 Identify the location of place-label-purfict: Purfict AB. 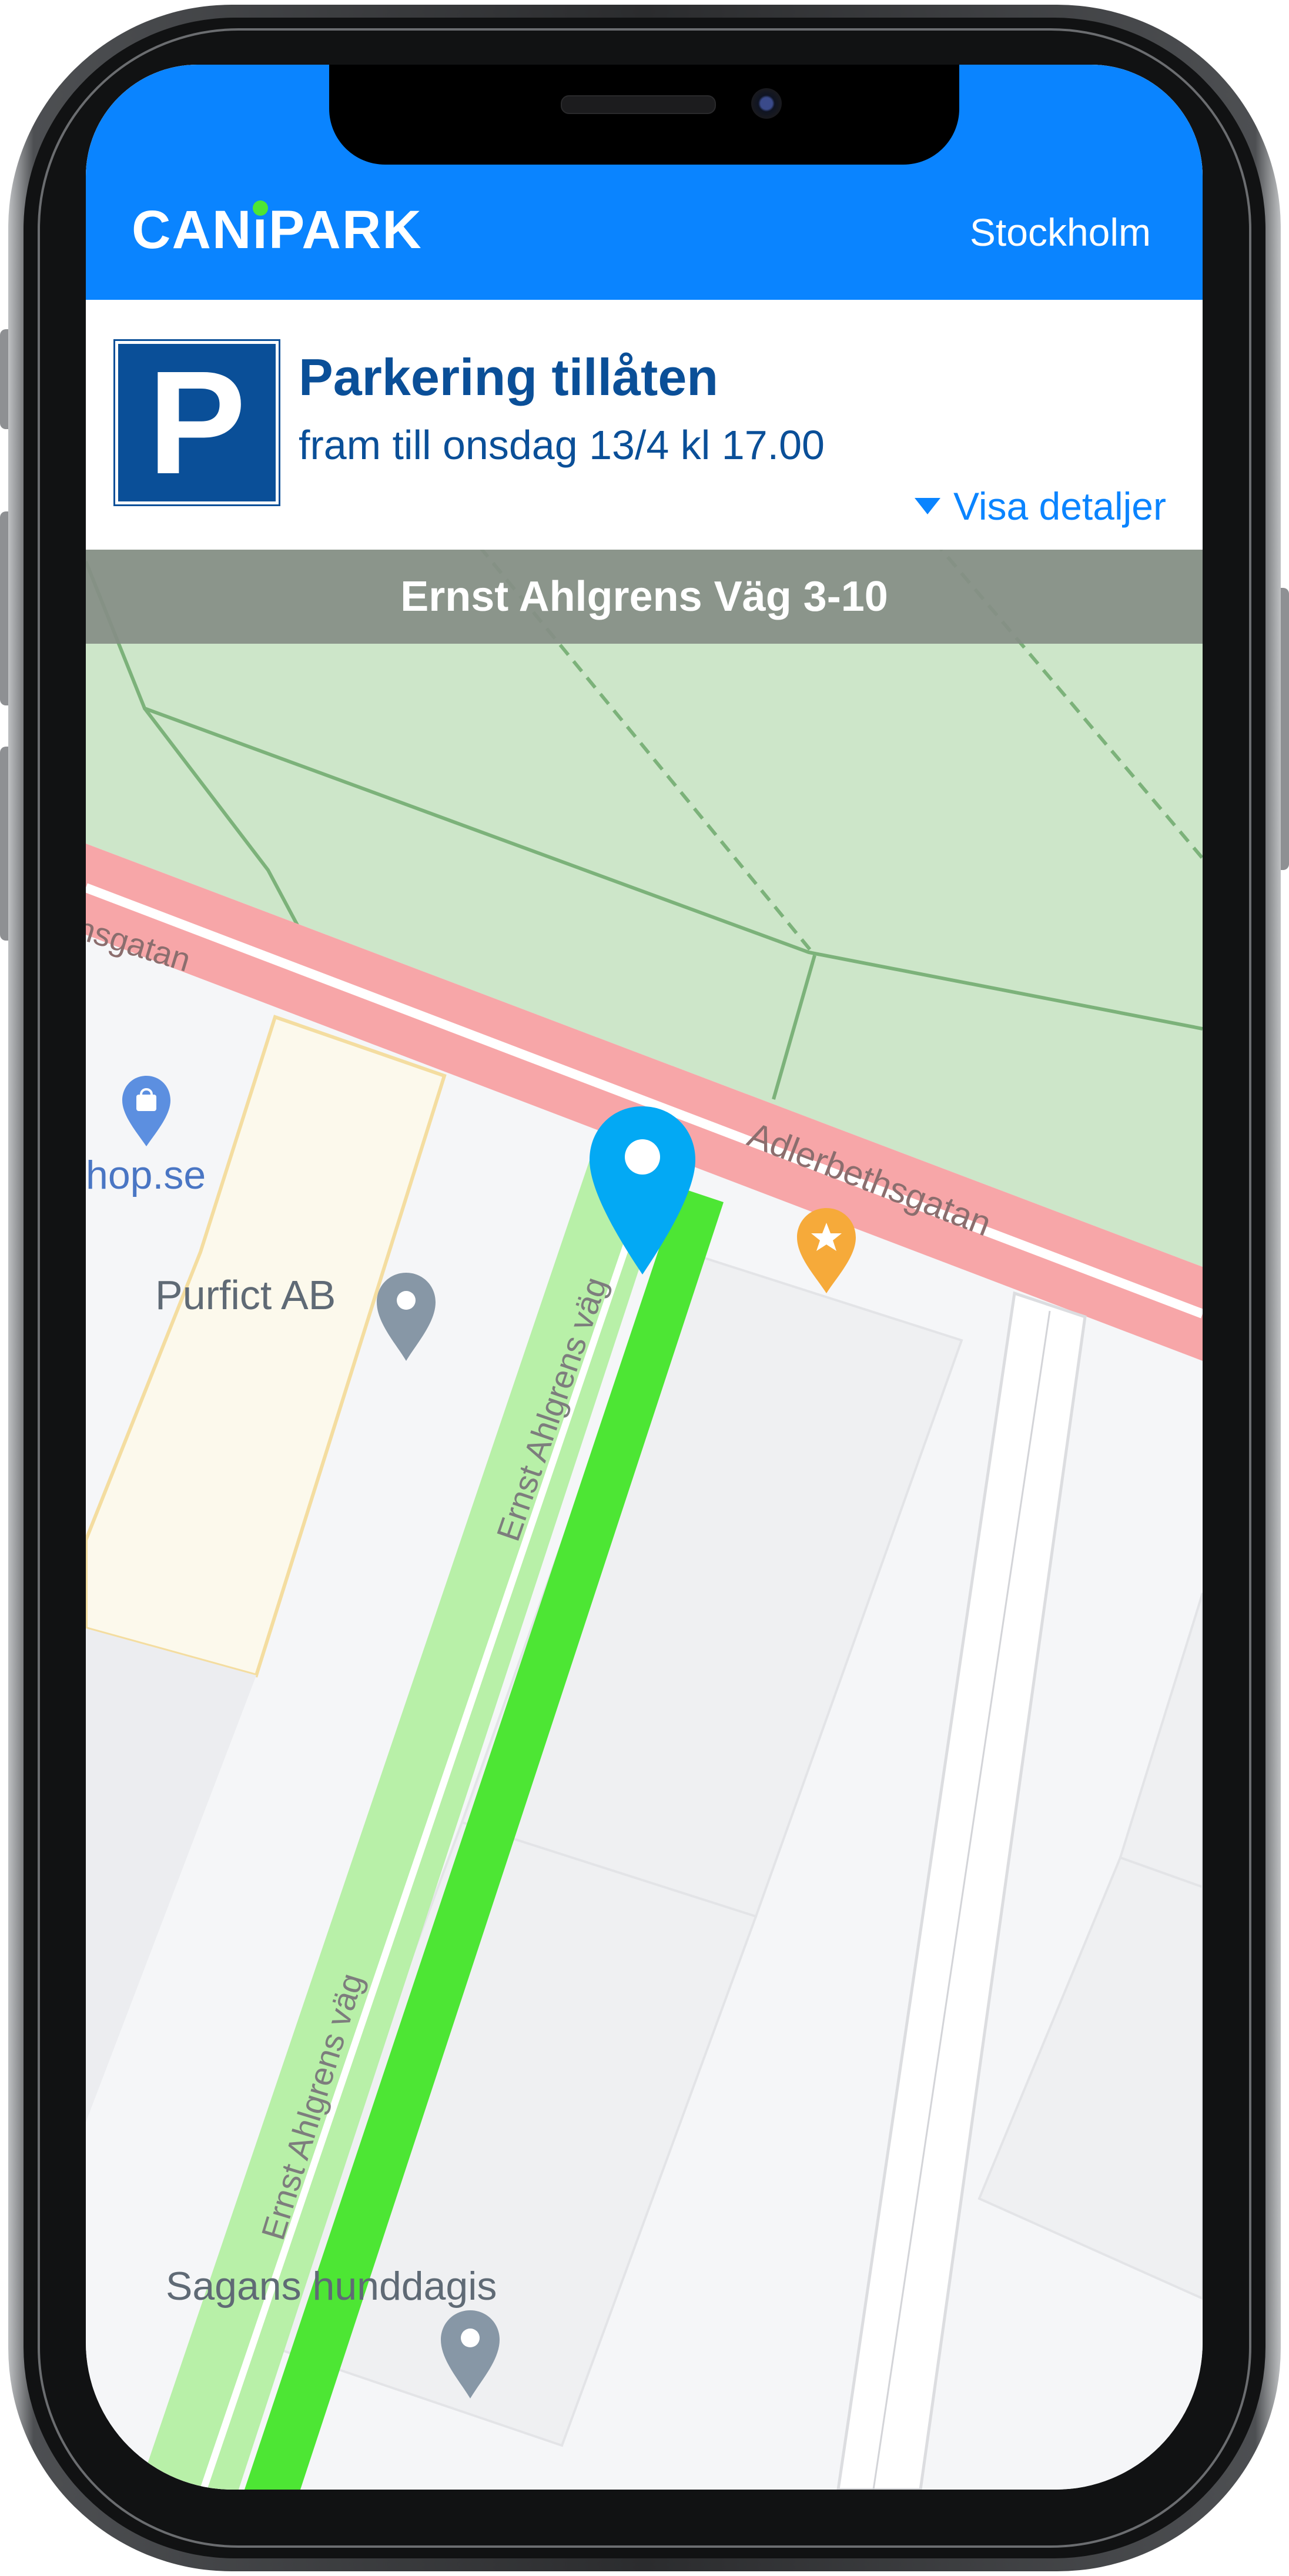
(245, 1295).